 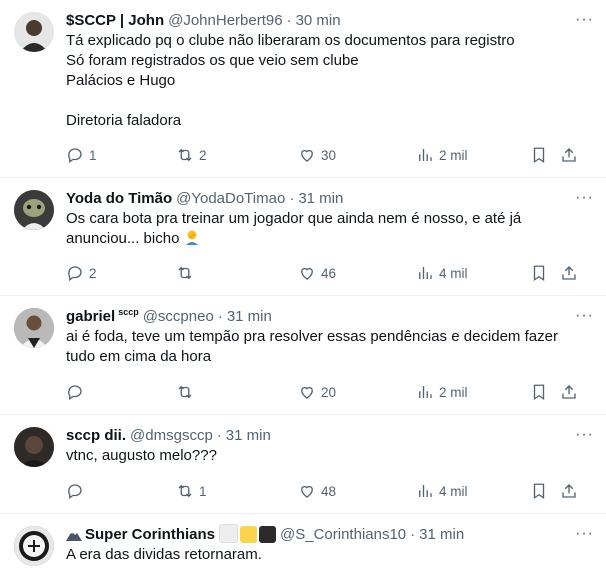 I want to click on tweet-text-line: Palácios e Hugo, so click(x=121, y=80).